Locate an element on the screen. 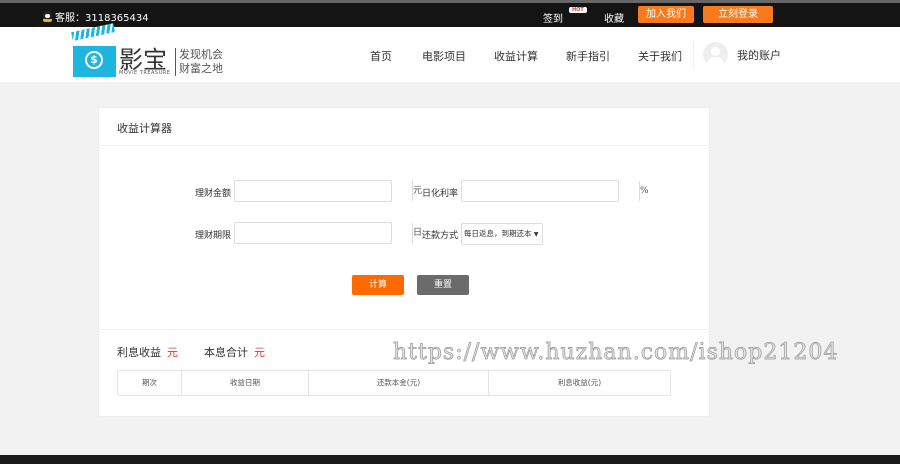  amount-field: 元 is located at coordinates (328, 191).